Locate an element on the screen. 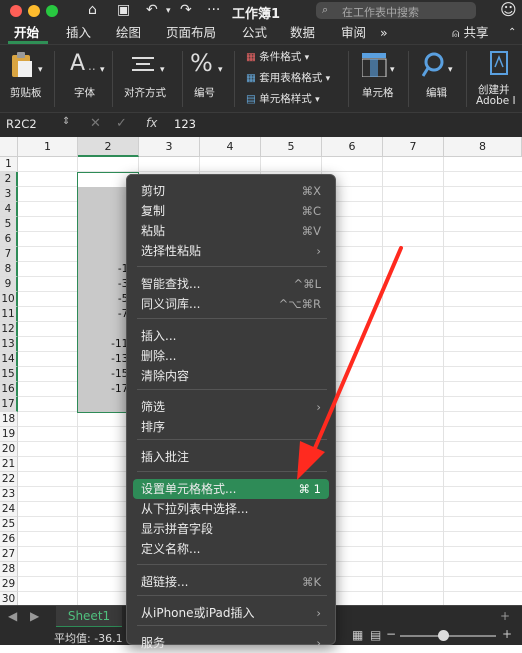 This screenshot has height=653, width=522. row-header: 18 is located at coordinates (9, 419).